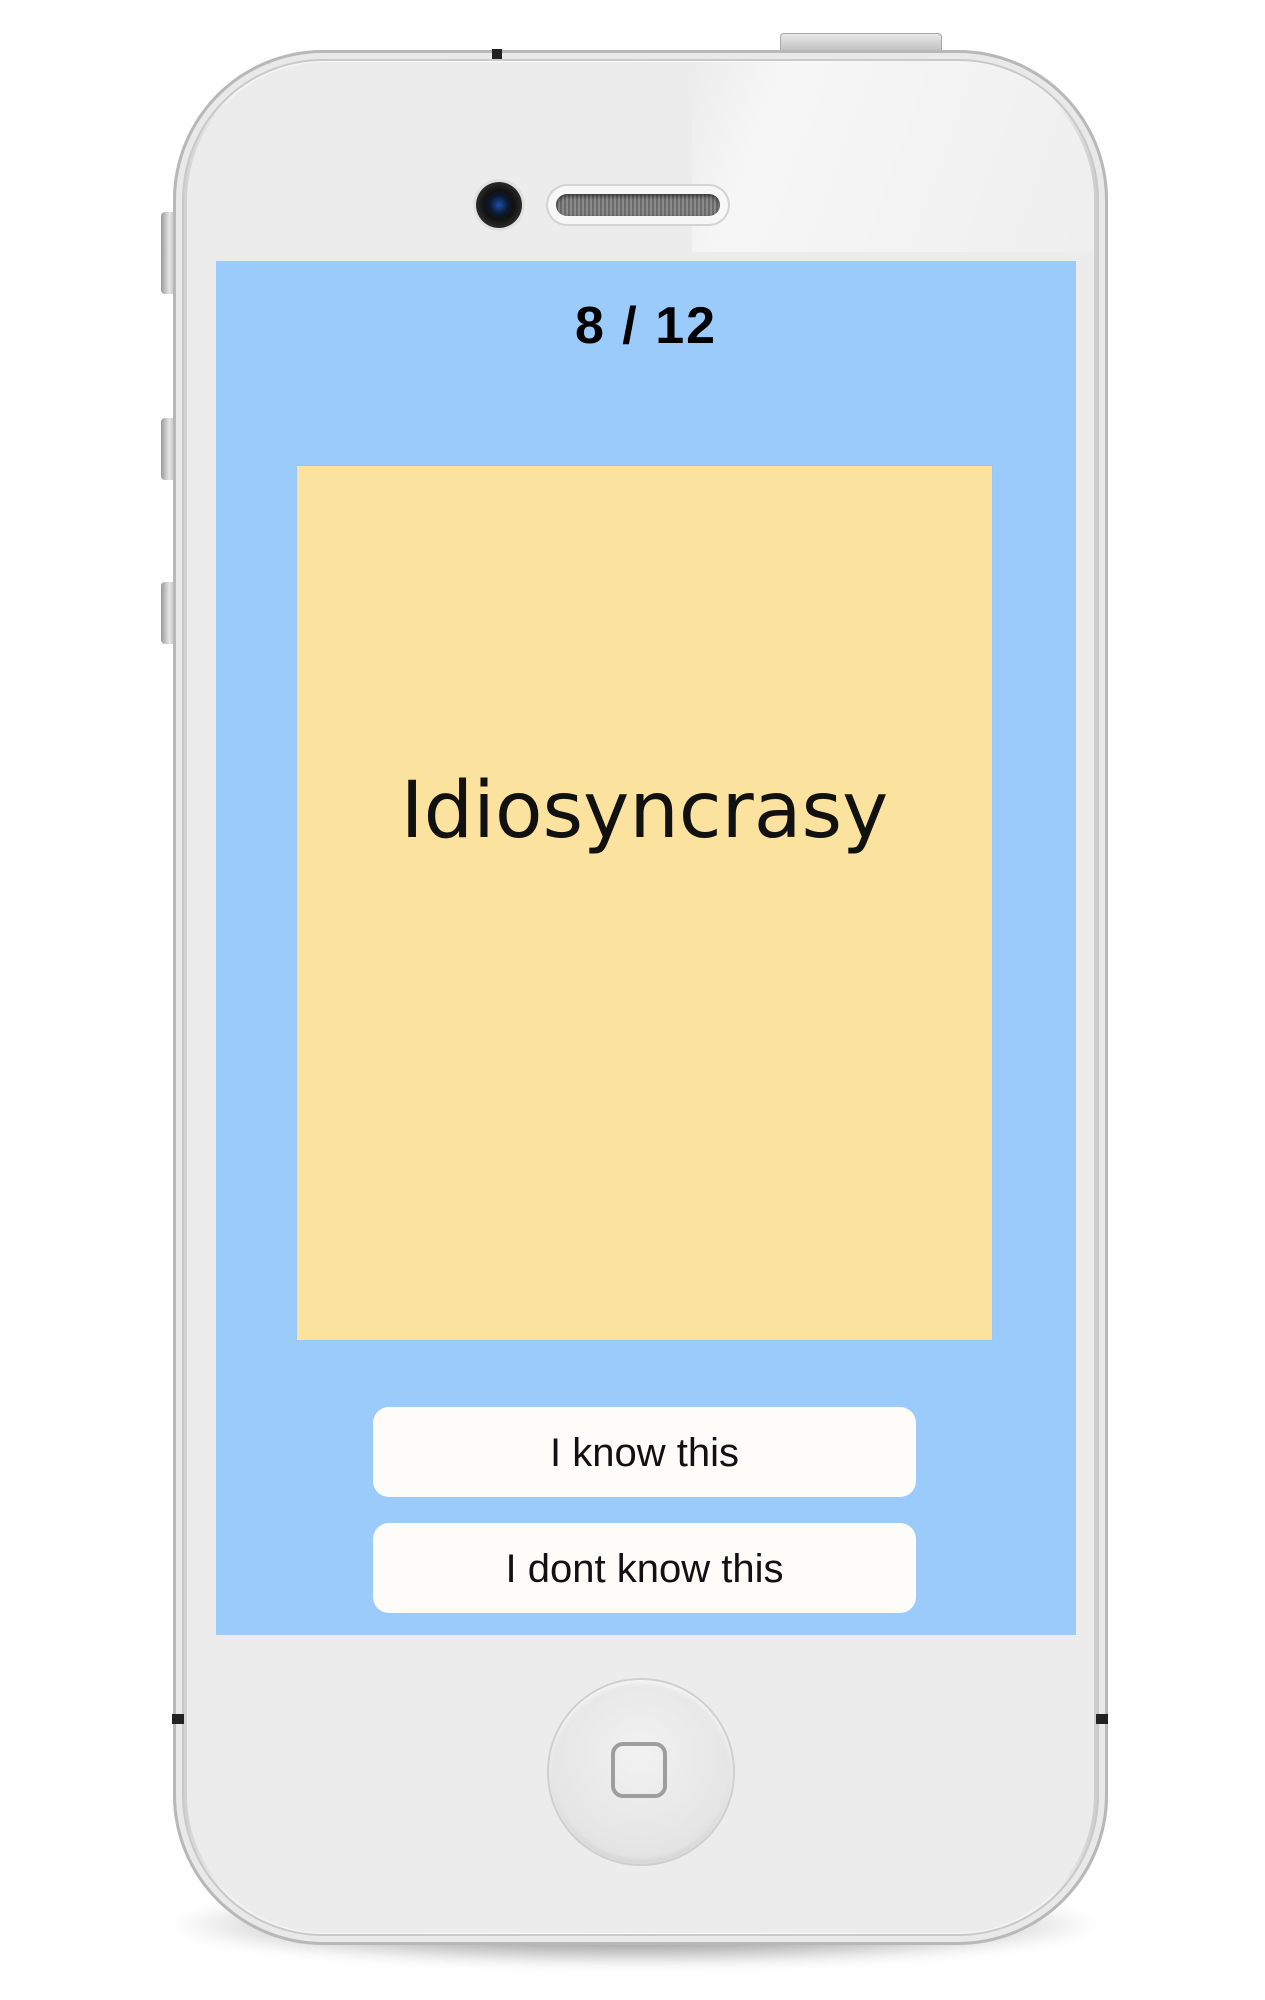 This screenshot has width=1265, height=2000. I want to click on home-button, so click(641, 1772).